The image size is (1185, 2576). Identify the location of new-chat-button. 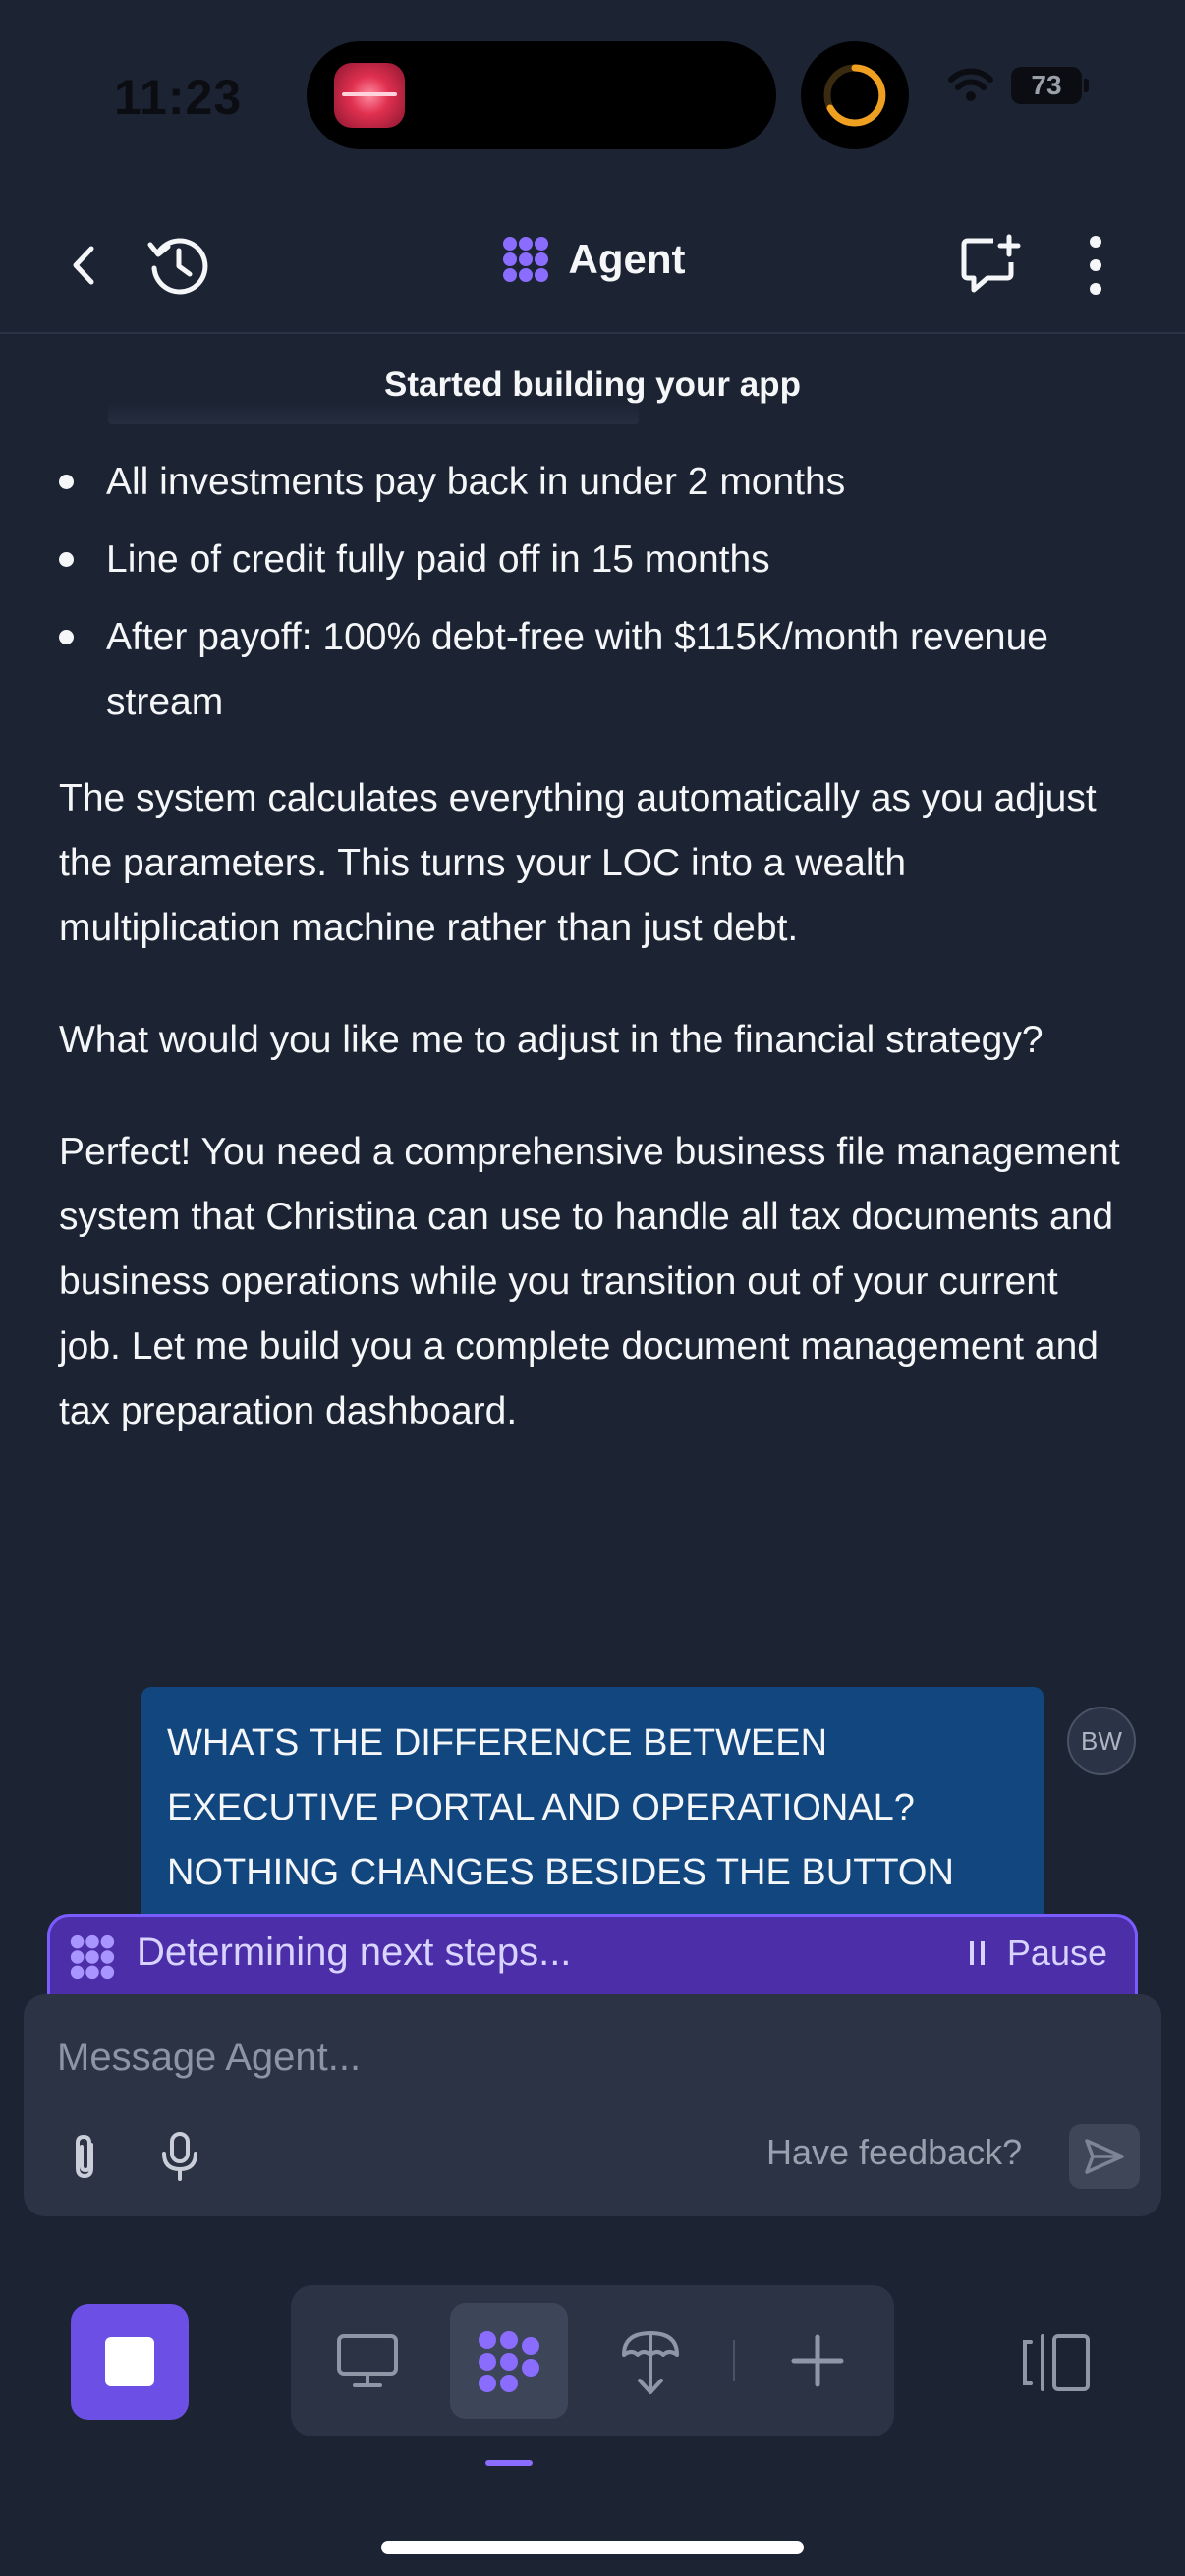
(991, 265).